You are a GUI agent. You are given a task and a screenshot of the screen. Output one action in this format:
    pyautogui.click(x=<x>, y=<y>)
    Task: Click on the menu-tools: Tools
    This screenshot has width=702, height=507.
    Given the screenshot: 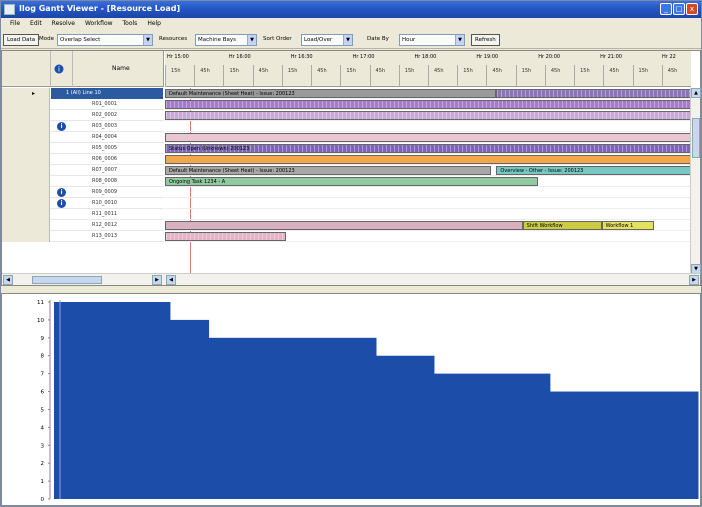 What is the action you would take?
    pyautogui.click(x=130, y=24)
    